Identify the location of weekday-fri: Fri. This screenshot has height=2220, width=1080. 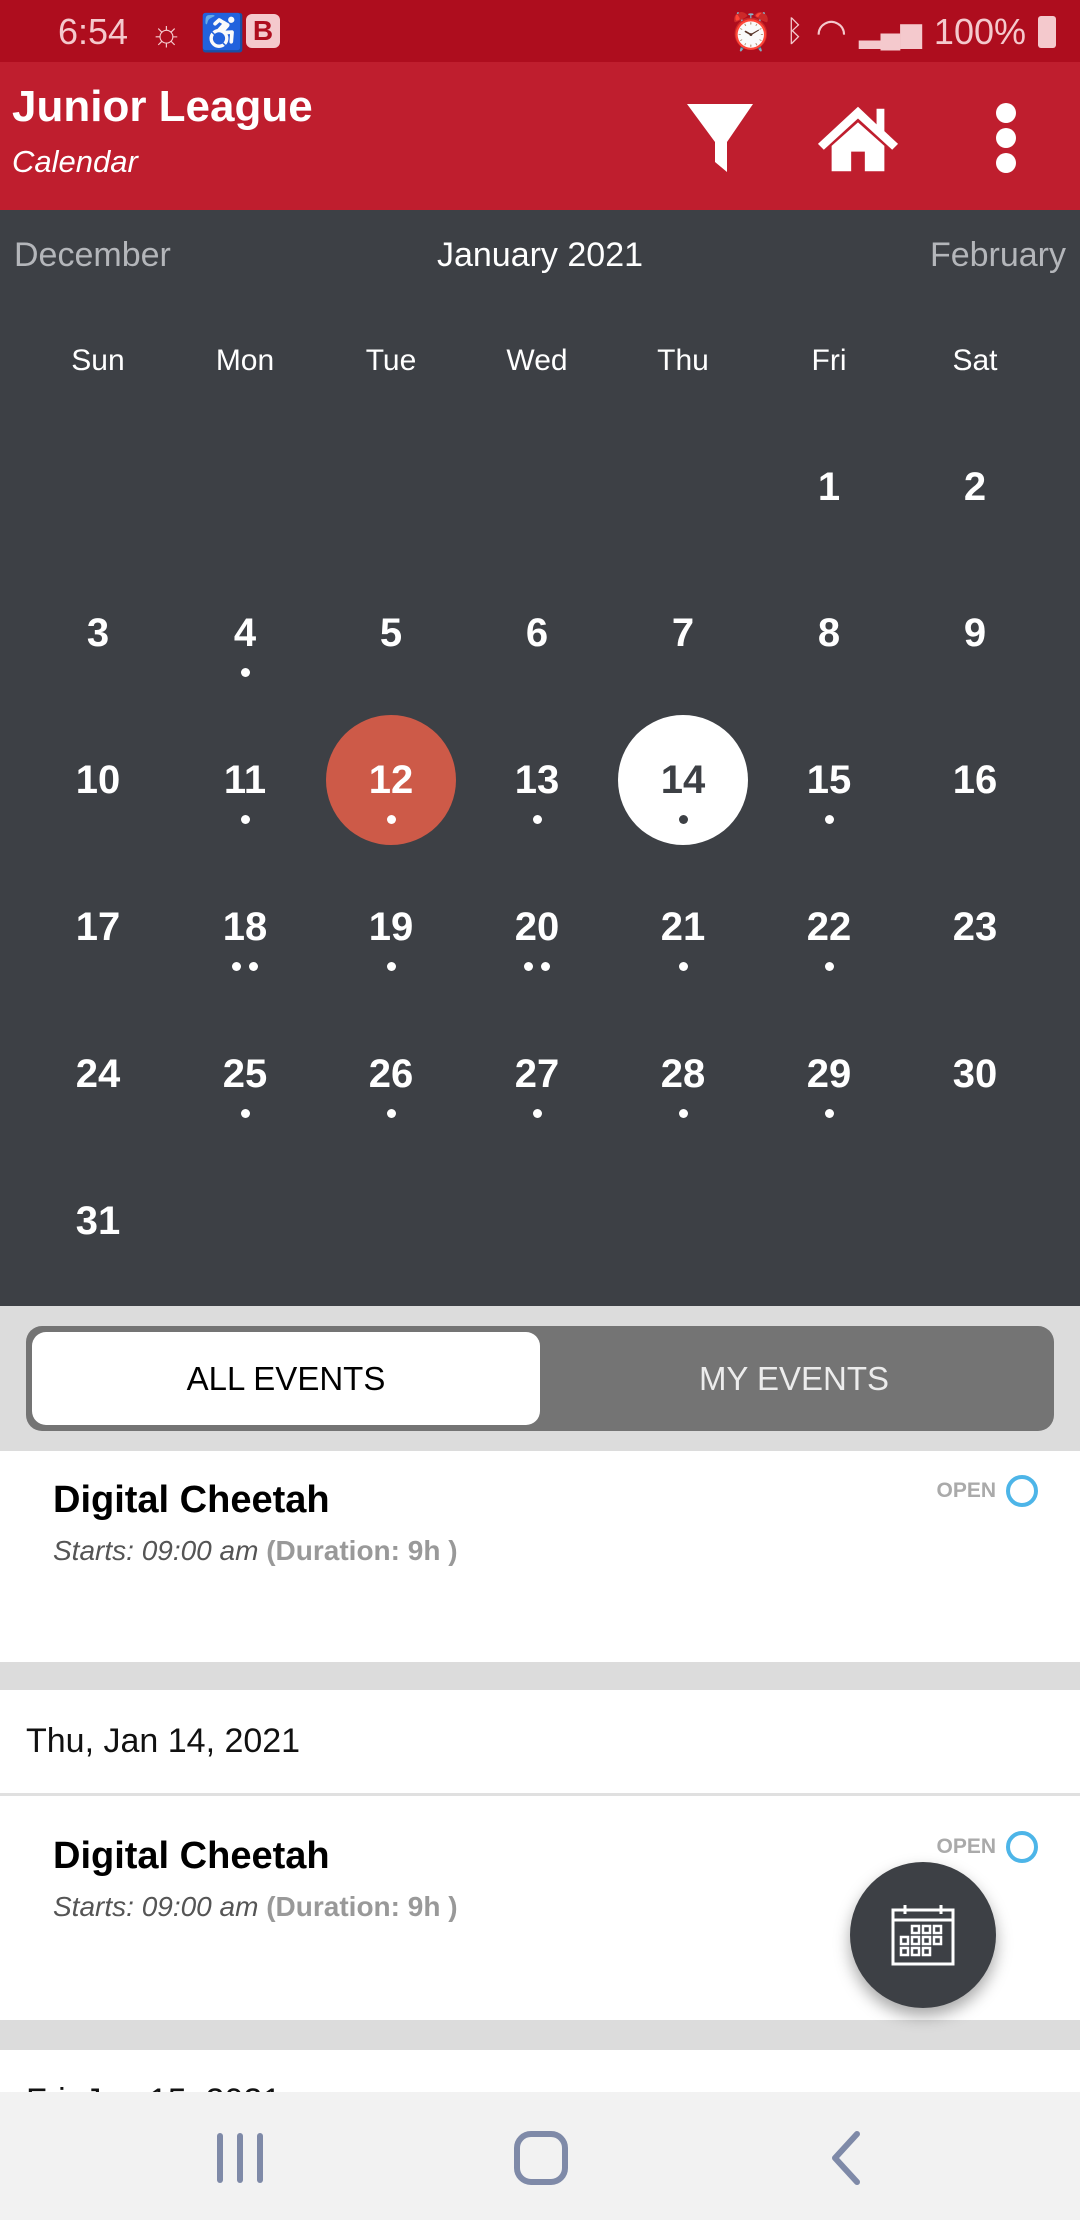
(829, 360).